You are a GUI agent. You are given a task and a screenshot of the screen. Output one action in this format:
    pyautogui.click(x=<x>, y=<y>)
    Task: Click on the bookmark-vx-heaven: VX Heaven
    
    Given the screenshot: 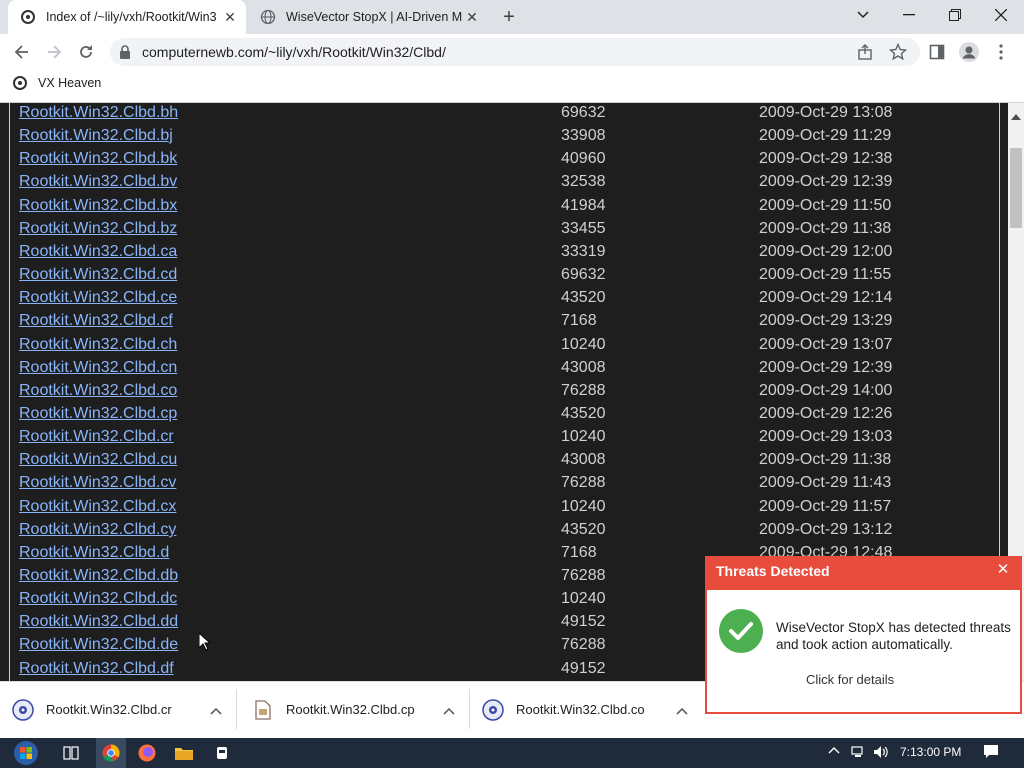 What is the action you would take?
    pyautogui.click(x=56, y=83)
    